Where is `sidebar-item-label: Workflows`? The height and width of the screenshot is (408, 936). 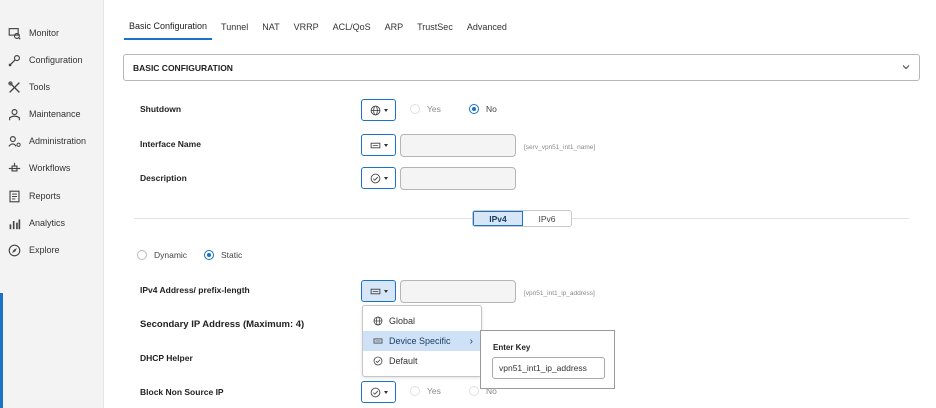 sidebar-item-label: Workflows is located at coordinates (50, 168).